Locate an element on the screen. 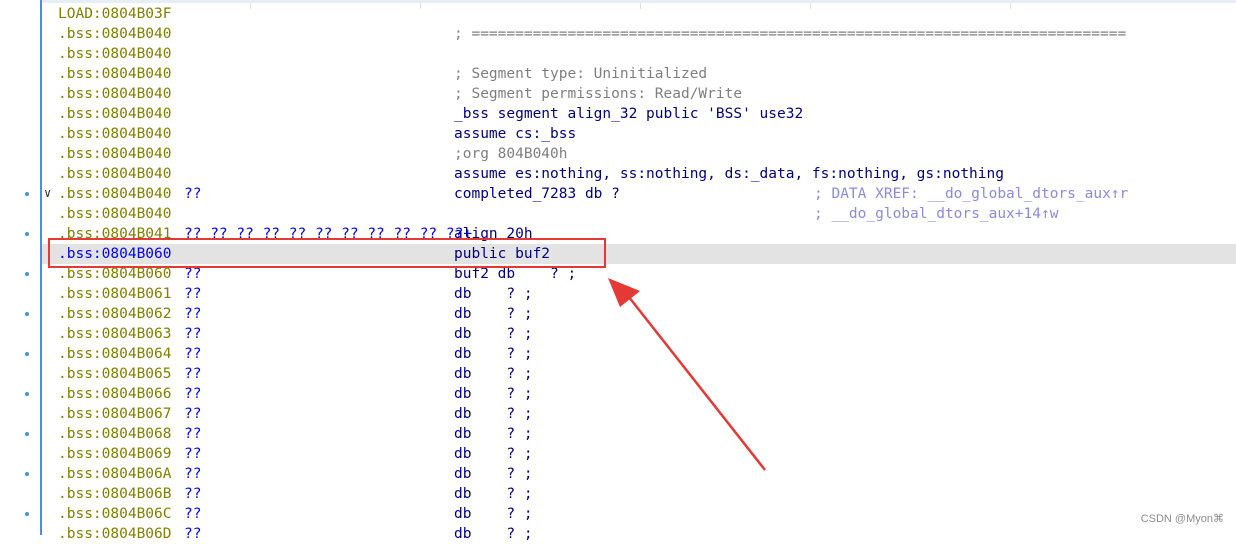 The height and width of the screenshot is (544, 1236). listing-row: .bss:0804B06A?? db ? ; is located at coordinates (639, 474).